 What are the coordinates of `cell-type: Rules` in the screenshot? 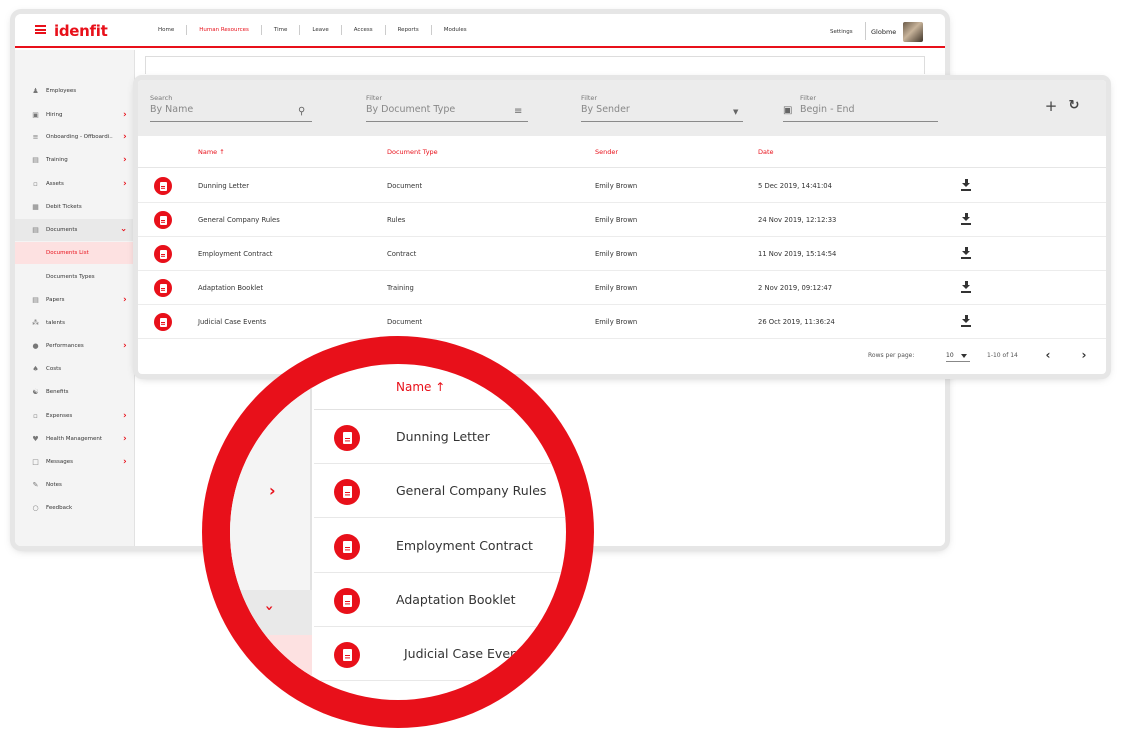 It's located at (396, 220).